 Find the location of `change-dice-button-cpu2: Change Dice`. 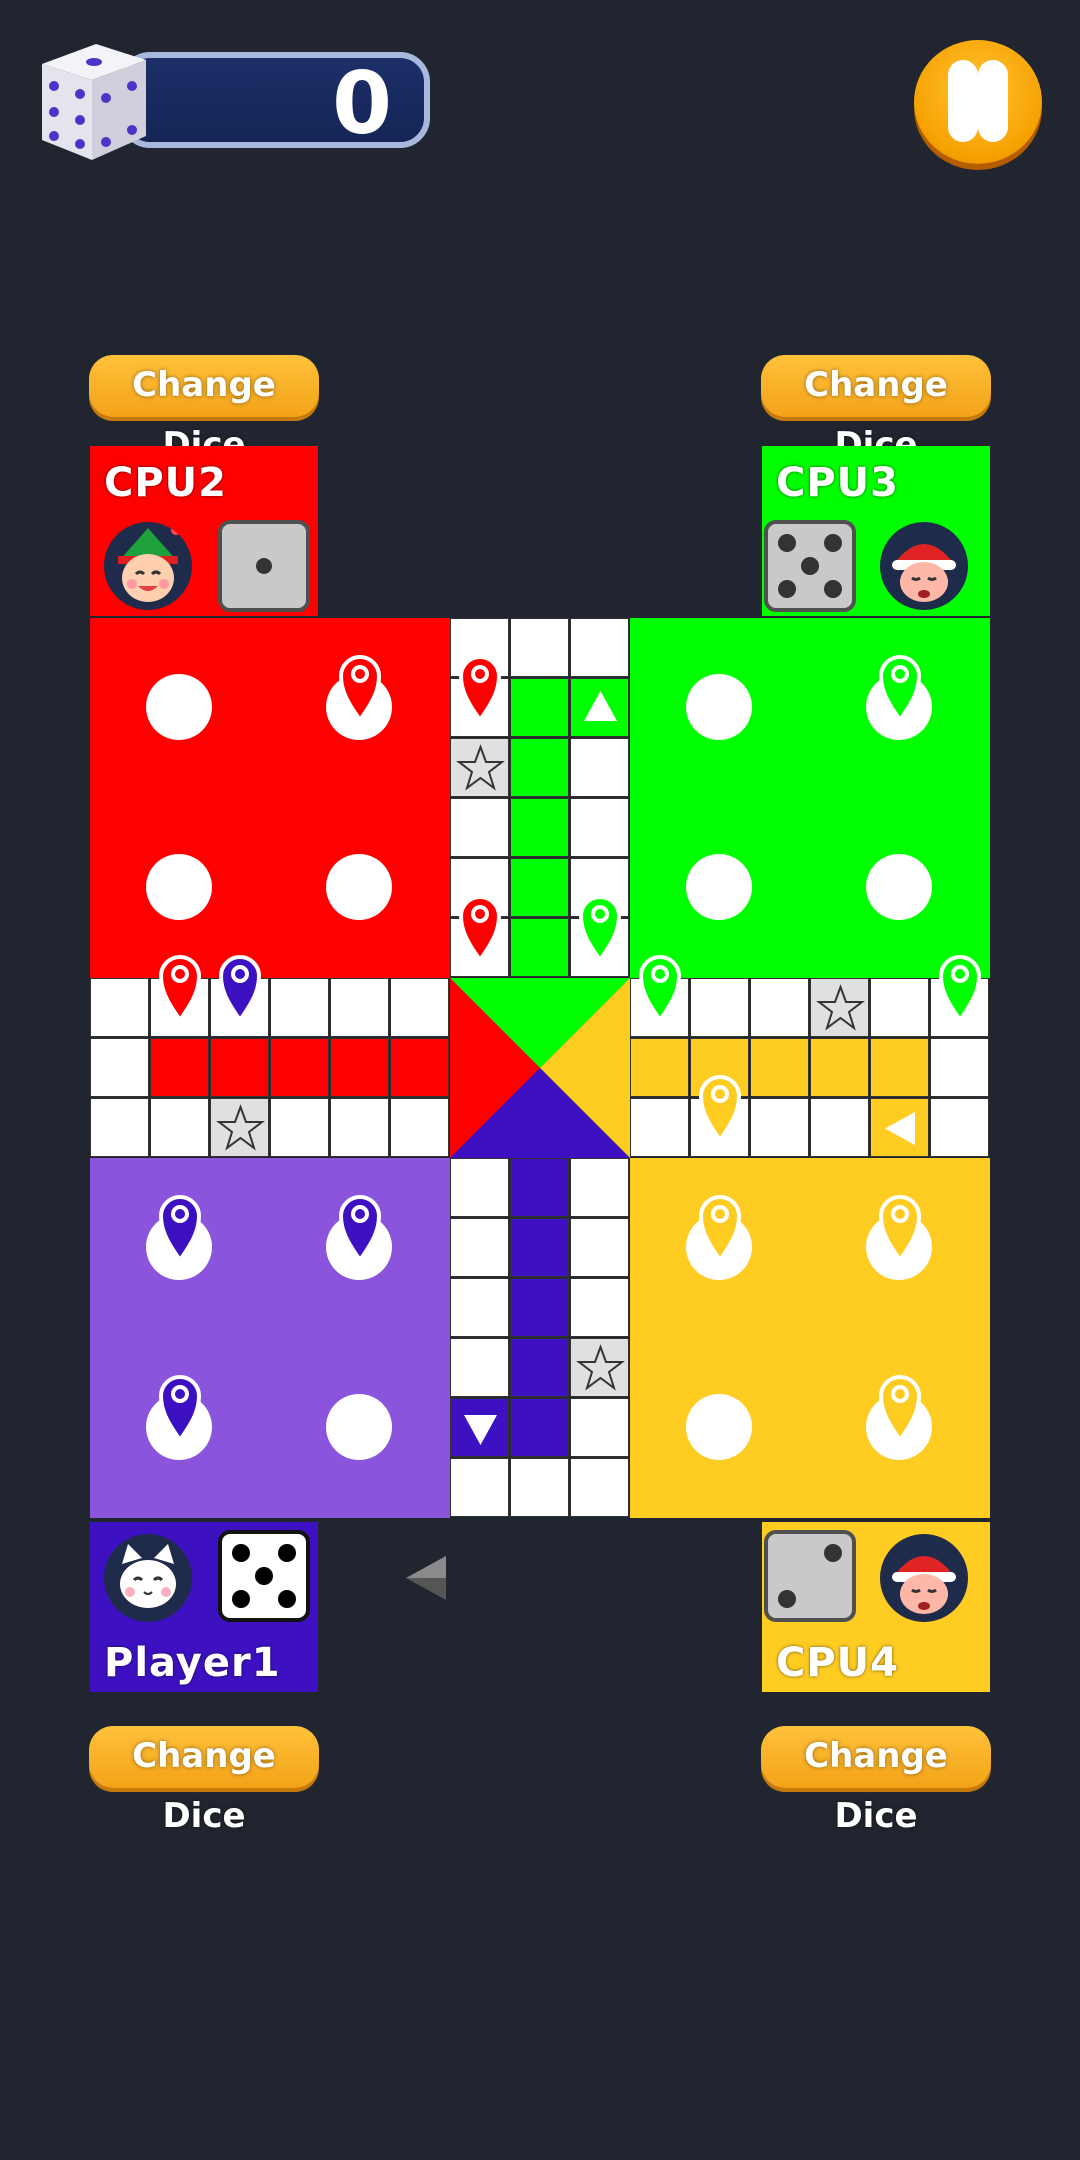

change-dice-button-cpu2: Change Dice is located at coordinates (204, 410).